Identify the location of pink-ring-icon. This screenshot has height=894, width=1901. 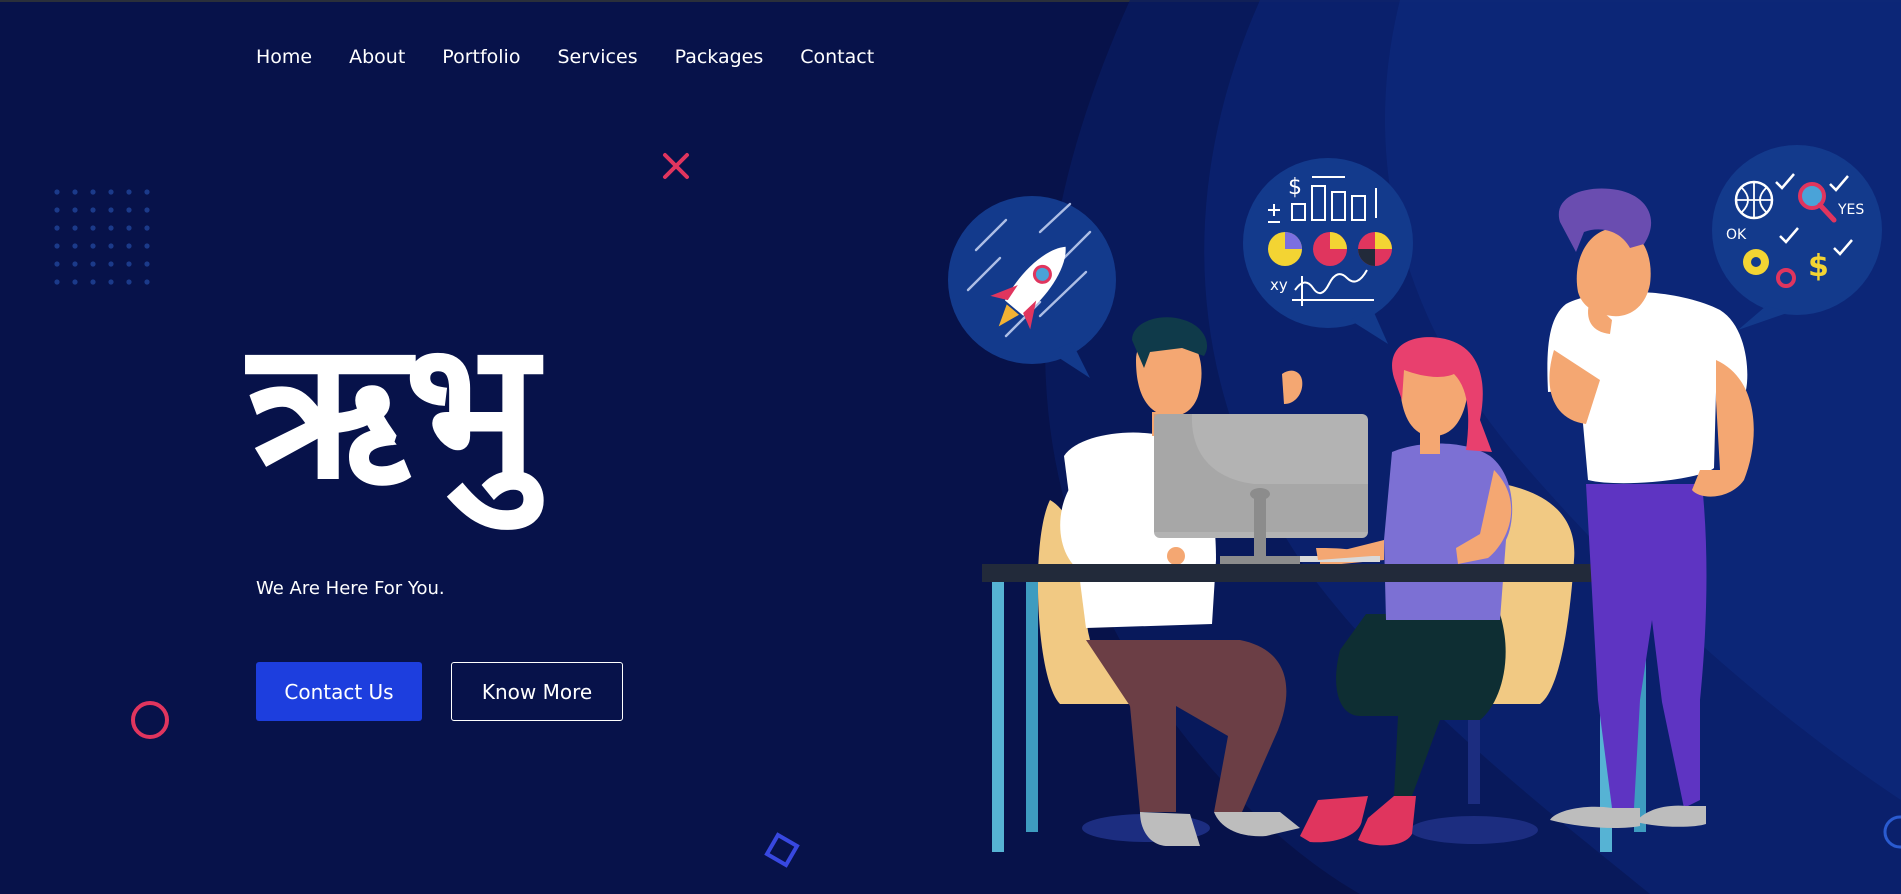
(150, 720).